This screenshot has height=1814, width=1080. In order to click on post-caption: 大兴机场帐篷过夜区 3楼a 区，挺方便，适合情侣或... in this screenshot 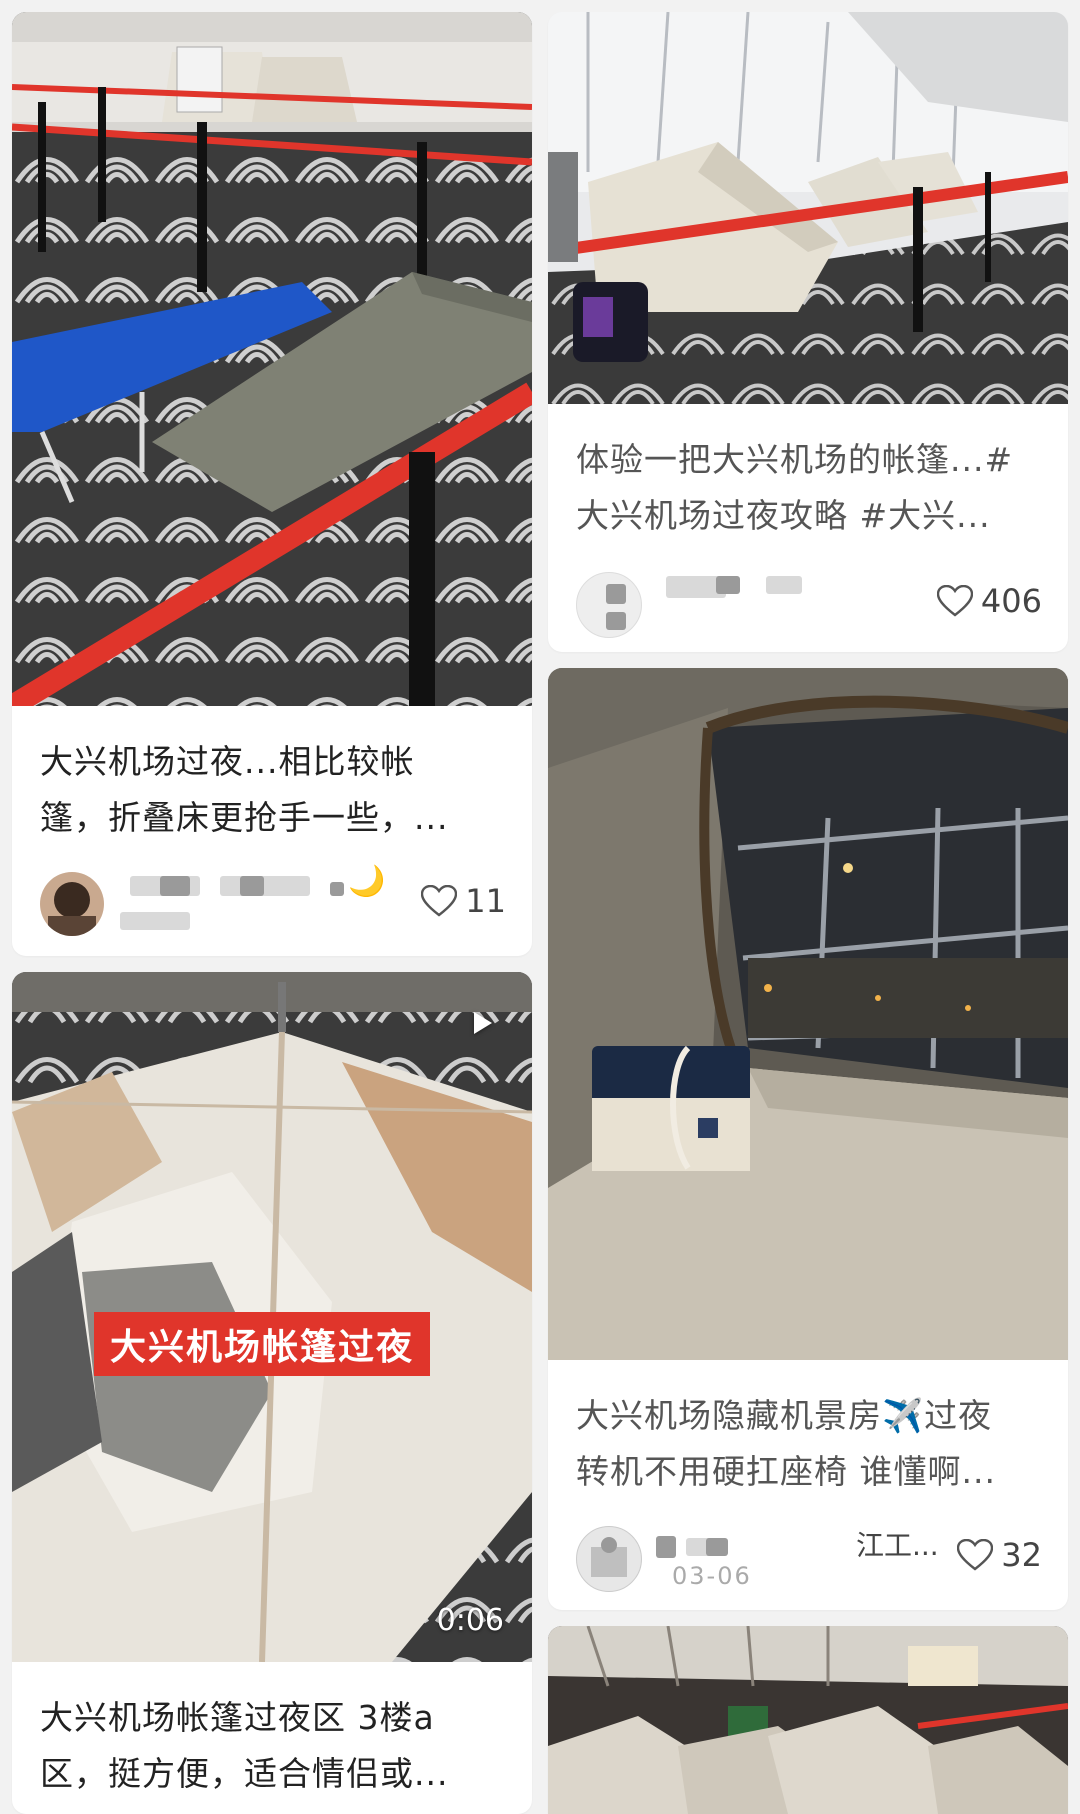, I will do `click(273, 1746)`.